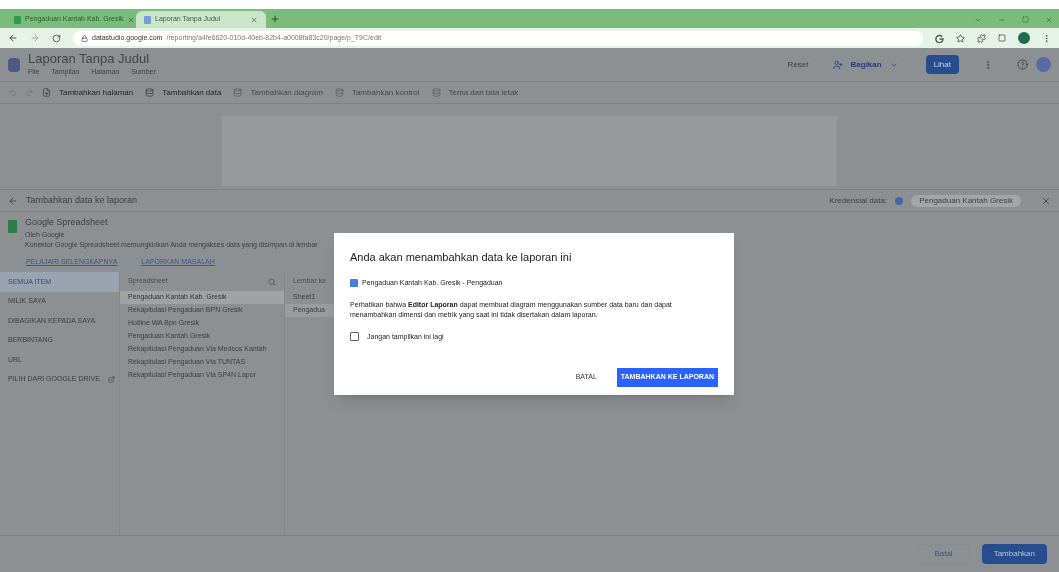 The width and height of the screenshot is (1059, 572). What do you see at coordinates (866, 64) in the screenshot?
I see `share-button: Bagikan` at bounding box center [866, 64].